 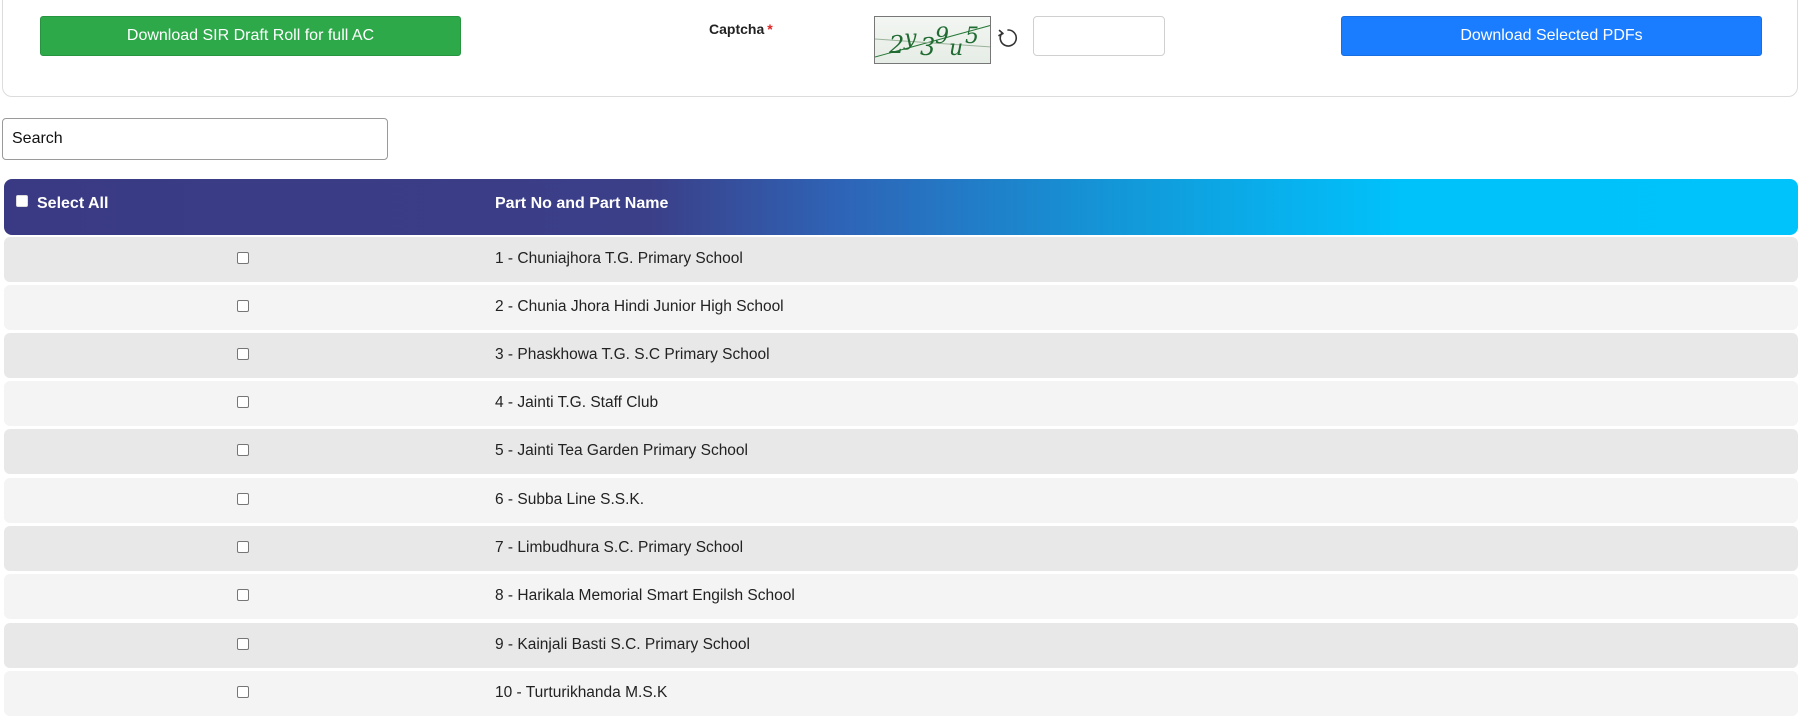 I want to click on captcha-label: Captcha *, so click(x=741, y=29).